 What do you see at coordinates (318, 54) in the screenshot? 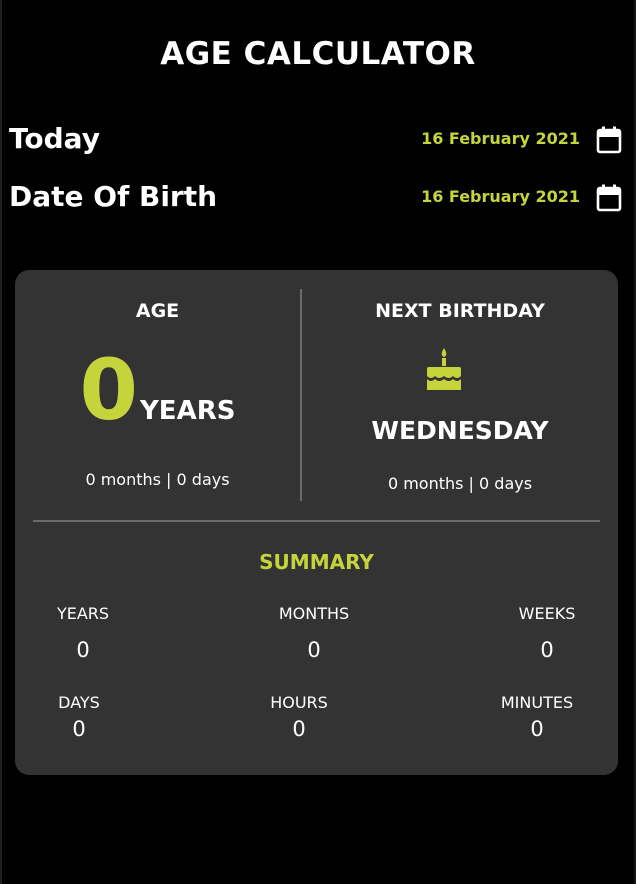
I see `app-title: AGE CALCULATOR` at bounding box center [318, 54].